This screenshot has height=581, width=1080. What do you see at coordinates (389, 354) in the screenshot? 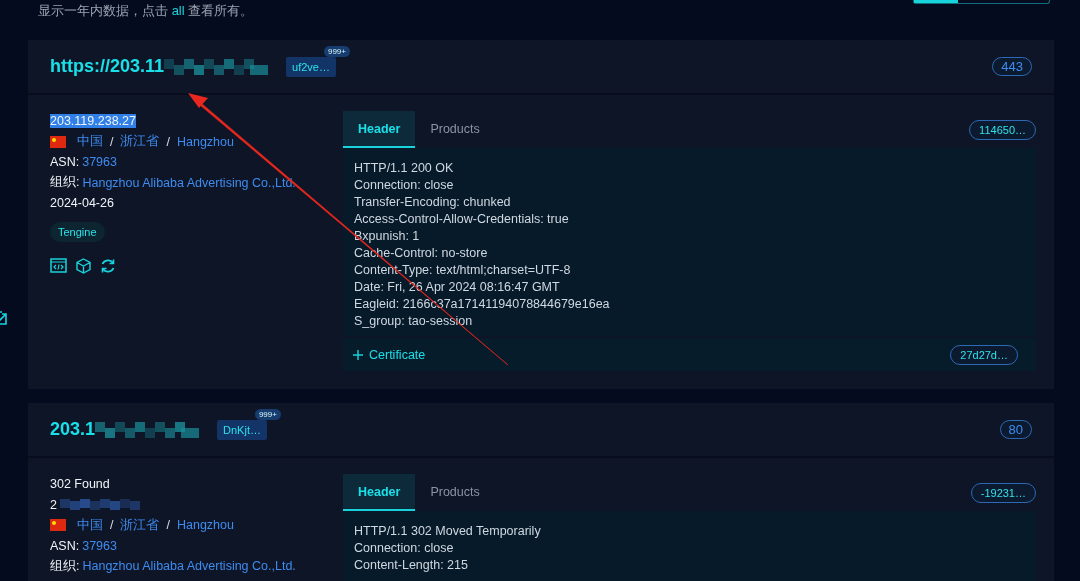
I see `certificate-toggle: Certificate` at bounding box center [389, 354].